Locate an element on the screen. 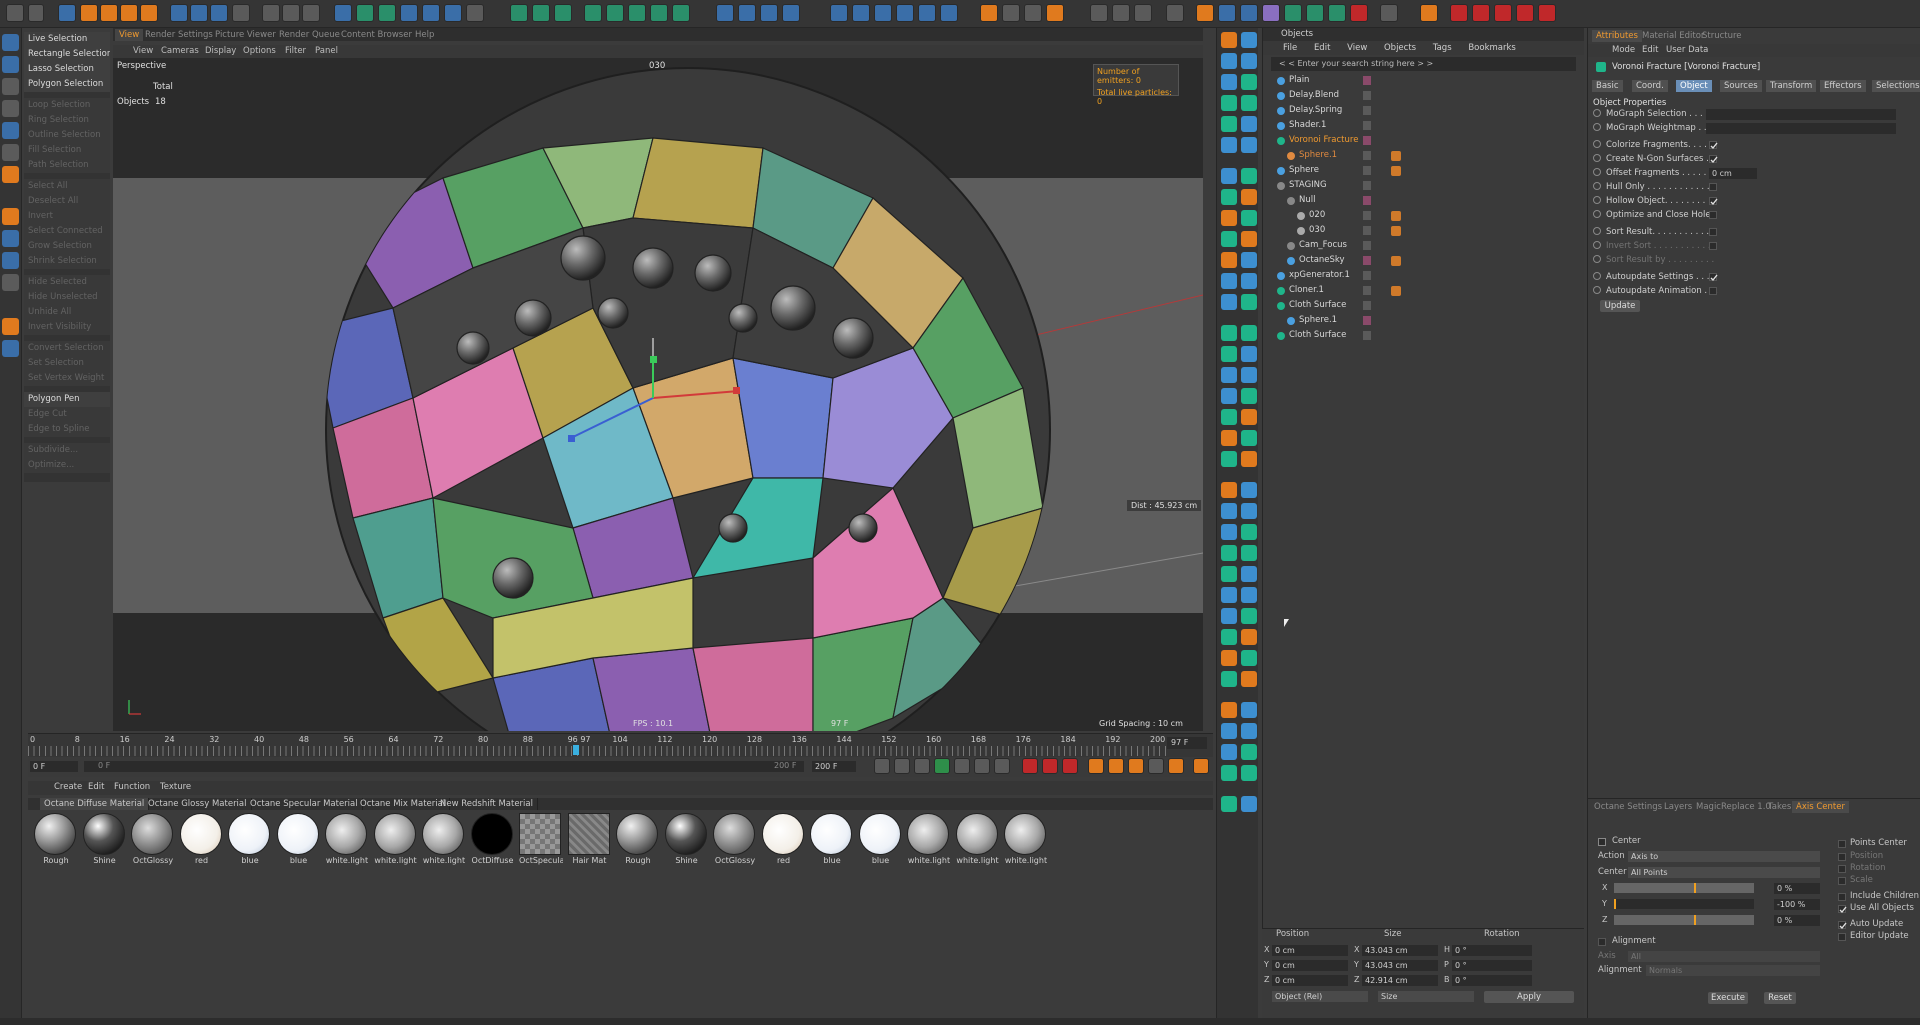 The width and height of the screenshot is (1920, 1025). execute-button: Execute is located at coordinates (1728, 998).